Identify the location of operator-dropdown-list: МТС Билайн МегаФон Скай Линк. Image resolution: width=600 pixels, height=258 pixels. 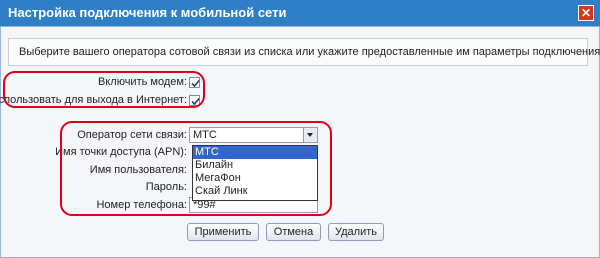
(255, 173).